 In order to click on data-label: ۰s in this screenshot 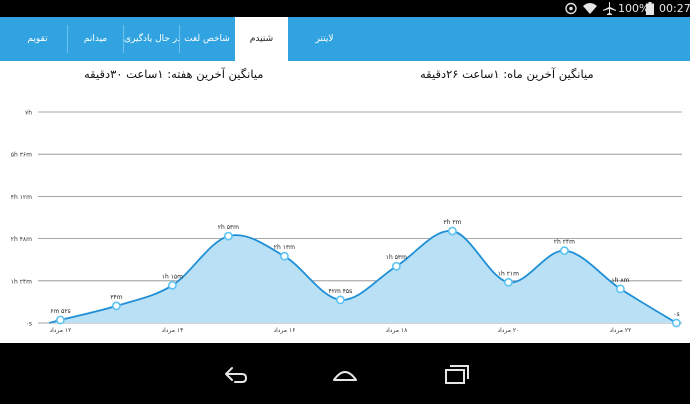, I will do `click(676, 314)`.